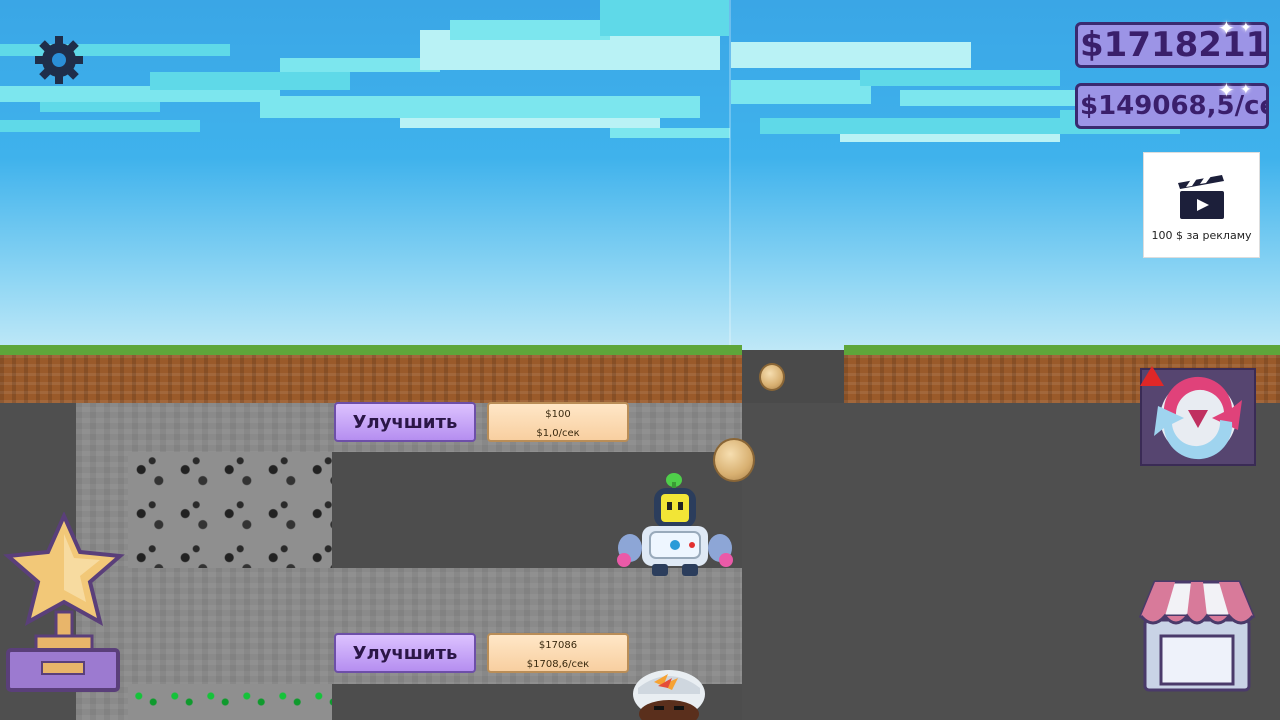 This screenshot has height=720, width=1280. What do you see at coordinates (772, 377) in the screenshot?
I see `coin-icon` at bounding box center [772, 377].